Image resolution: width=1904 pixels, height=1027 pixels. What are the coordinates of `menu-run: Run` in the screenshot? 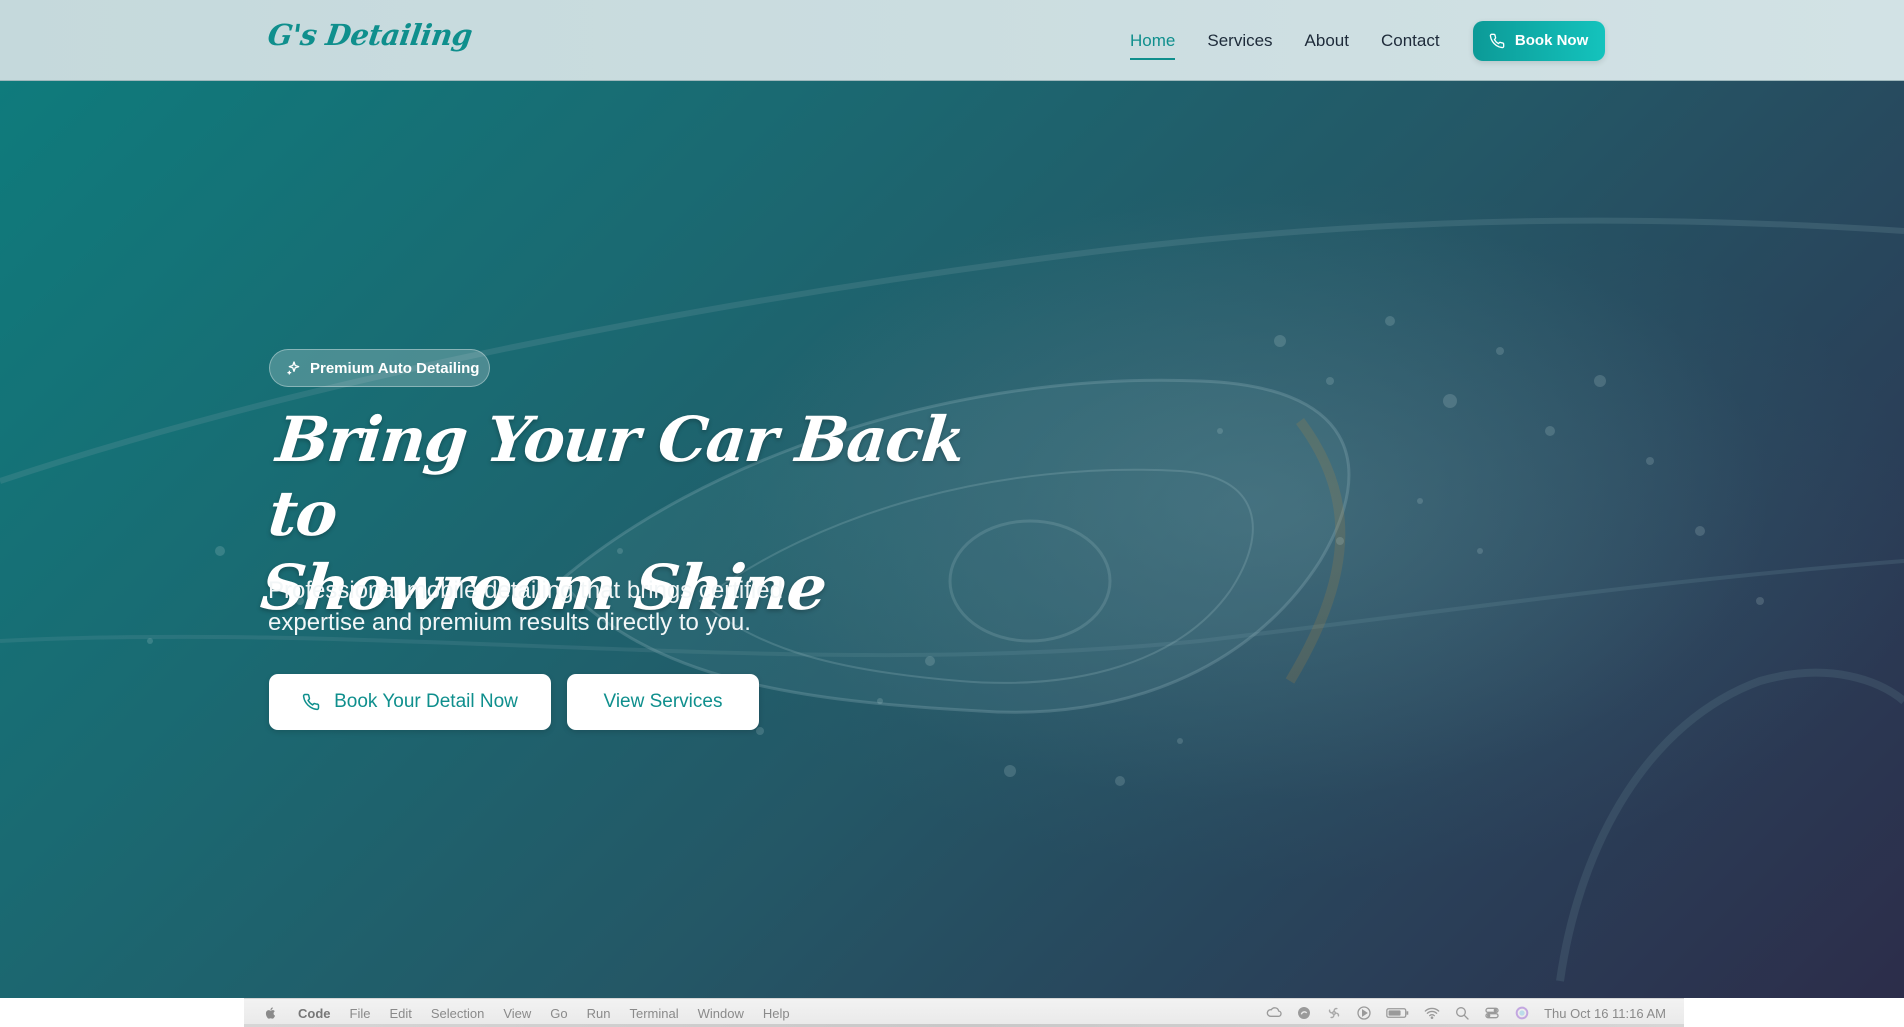 It's located at (599, 1013).